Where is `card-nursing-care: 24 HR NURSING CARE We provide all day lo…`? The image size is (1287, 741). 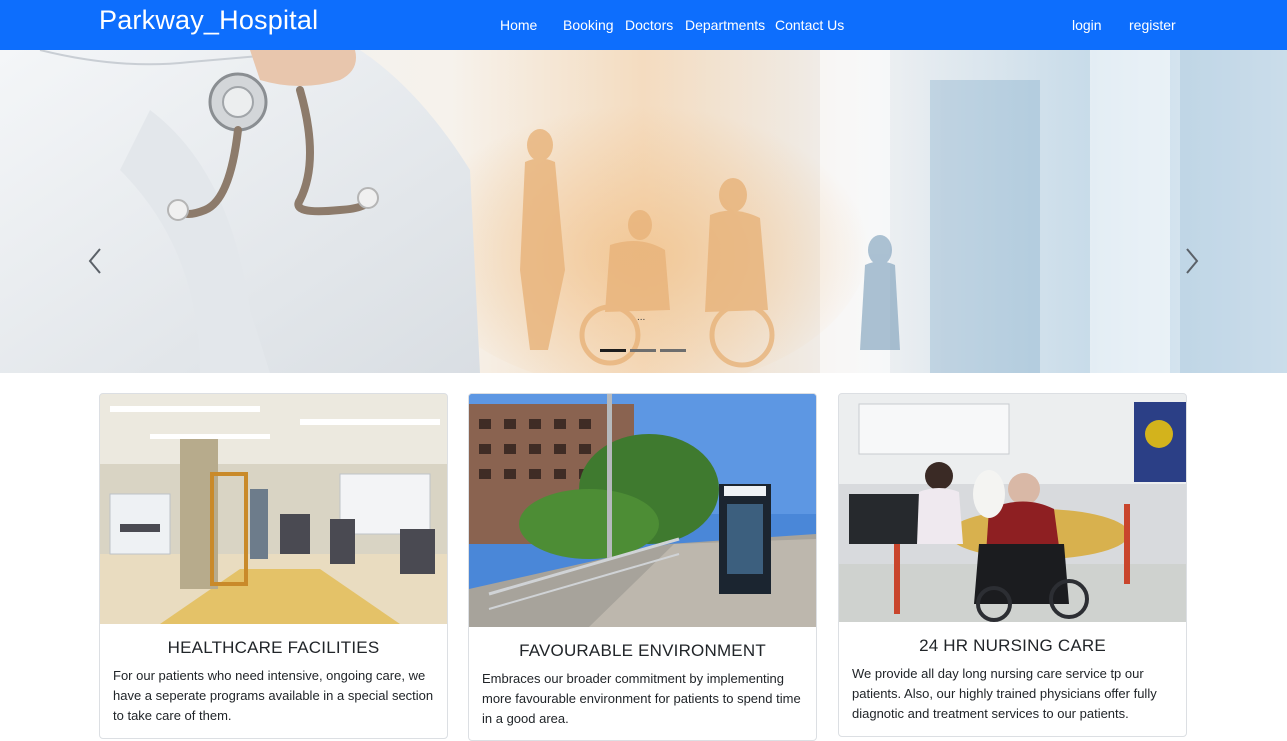 card-nursing-care: 24 HR NURSING CARE We provide all day lo… is located at coordinates (1012, 565).